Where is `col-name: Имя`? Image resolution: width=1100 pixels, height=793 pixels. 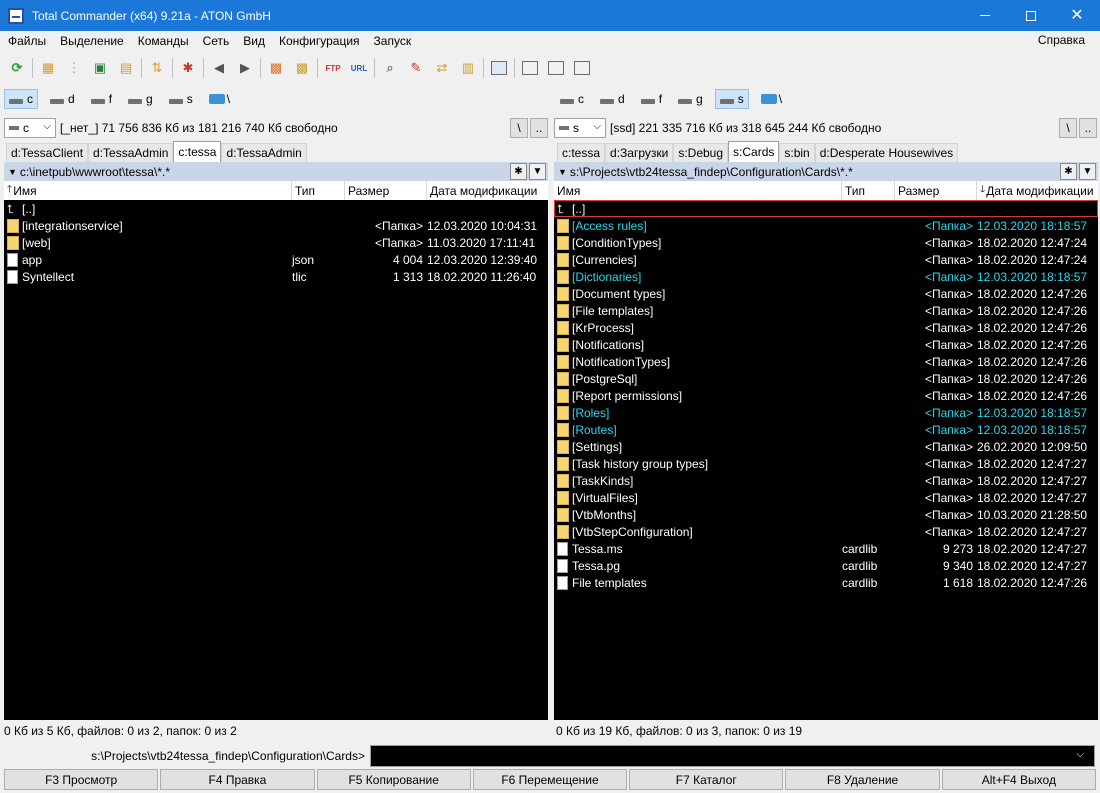
col-name: Имя is located at coordinates (698, 190).